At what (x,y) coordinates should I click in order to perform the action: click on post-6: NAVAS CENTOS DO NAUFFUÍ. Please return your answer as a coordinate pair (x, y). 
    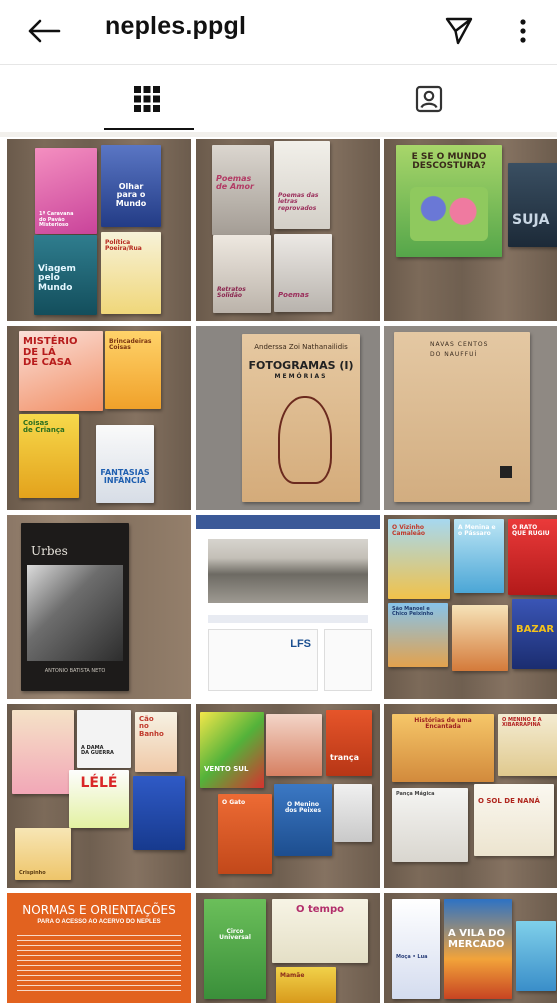
    Looking at the image, I should click on (470, 418).